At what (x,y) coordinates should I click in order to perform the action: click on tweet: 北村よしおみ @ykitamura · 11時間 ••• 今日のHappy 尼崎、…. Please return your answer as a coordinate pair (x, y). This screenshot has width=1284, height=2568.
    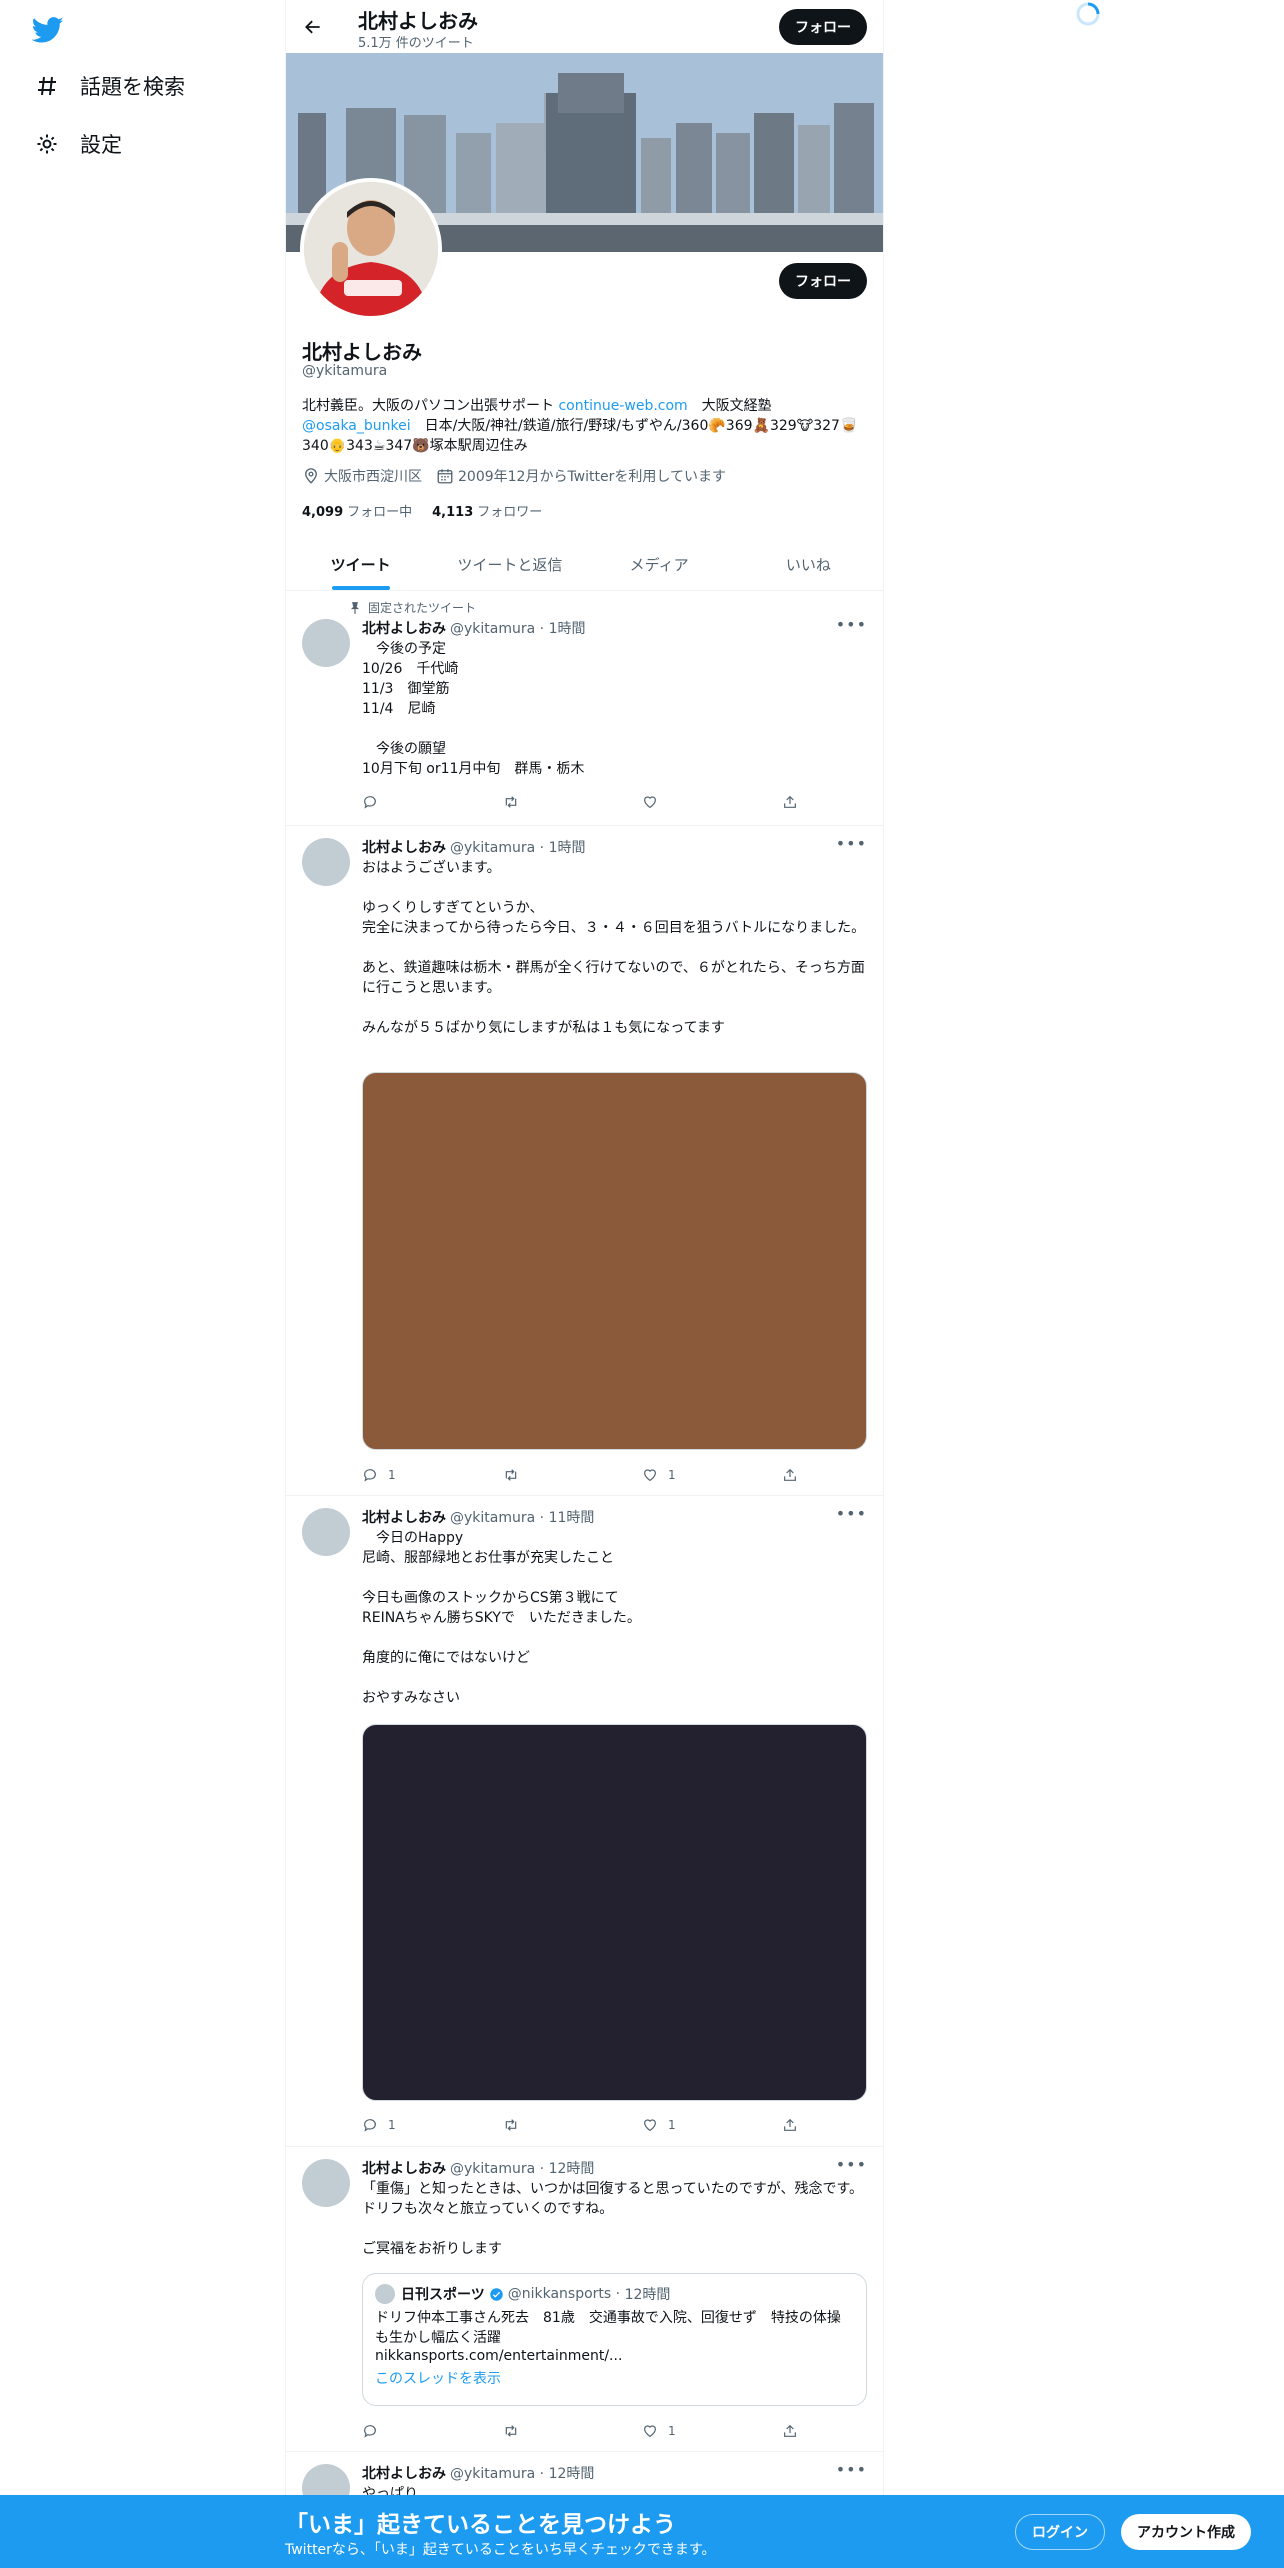
    Looking at the image, I should click on (584, 1821).